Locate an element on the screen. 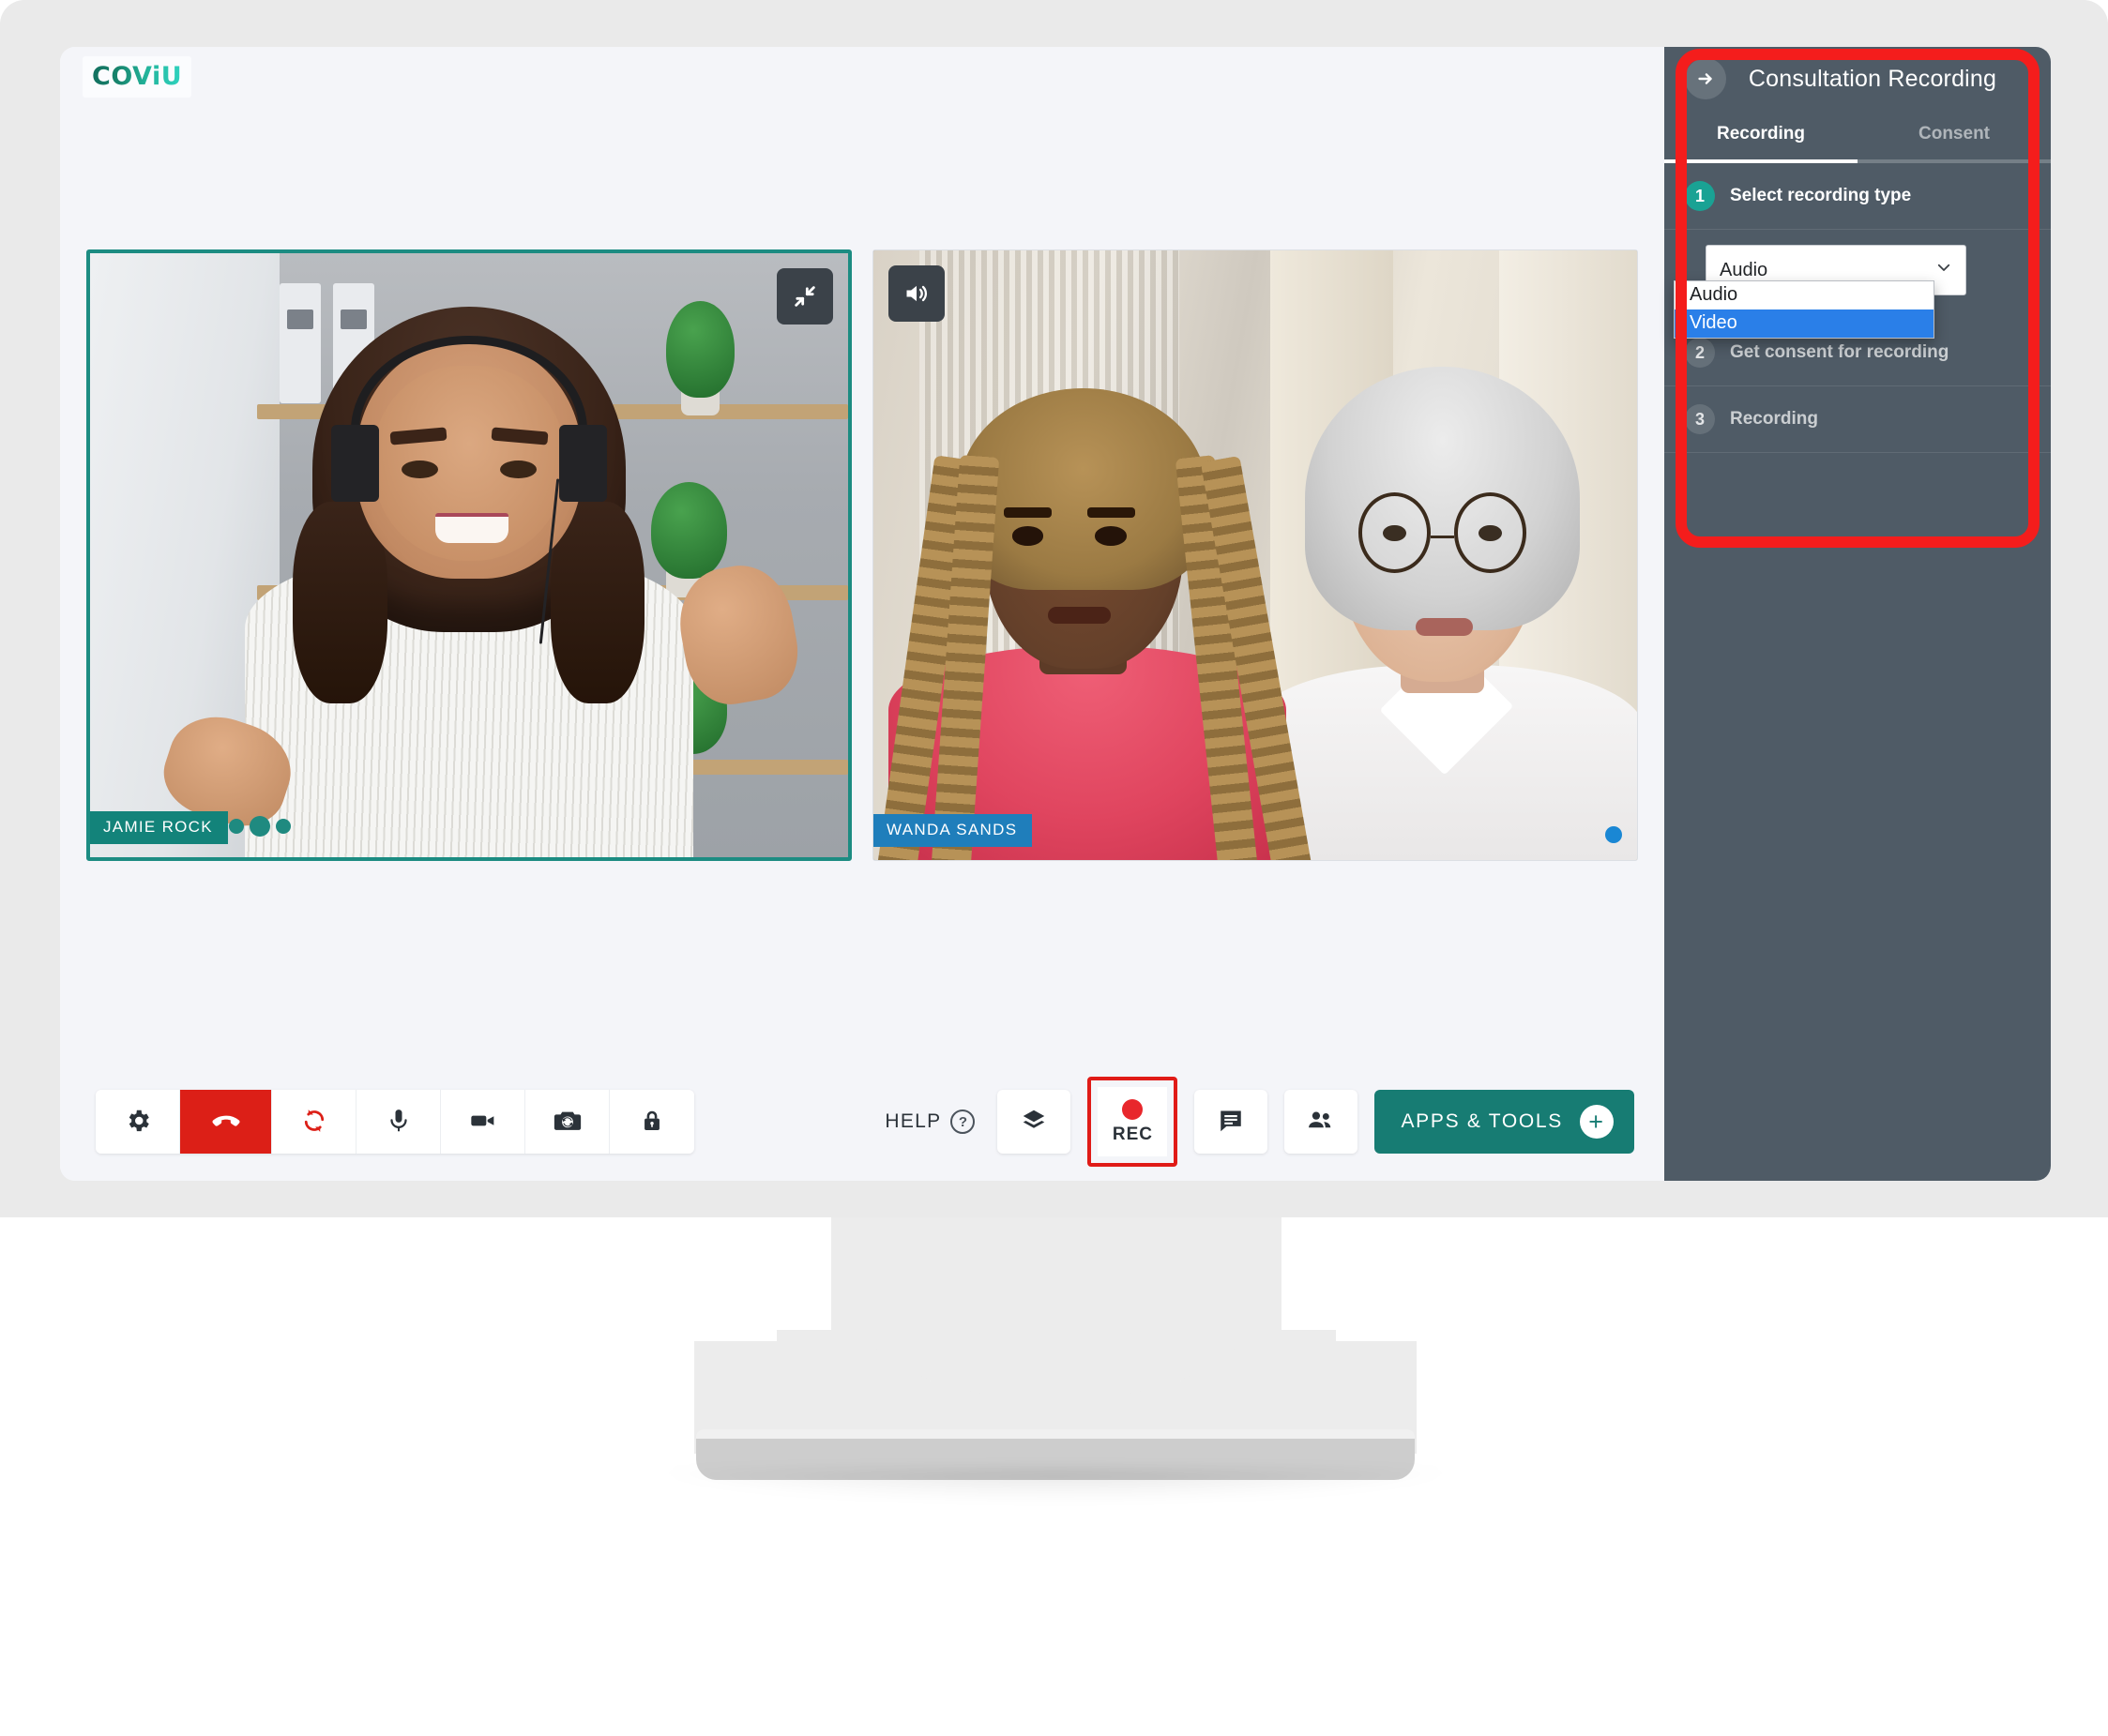 The width and height of the screenshot is (2108, 1736). step-number-3: 3 is located at coordinates (1700, 419).